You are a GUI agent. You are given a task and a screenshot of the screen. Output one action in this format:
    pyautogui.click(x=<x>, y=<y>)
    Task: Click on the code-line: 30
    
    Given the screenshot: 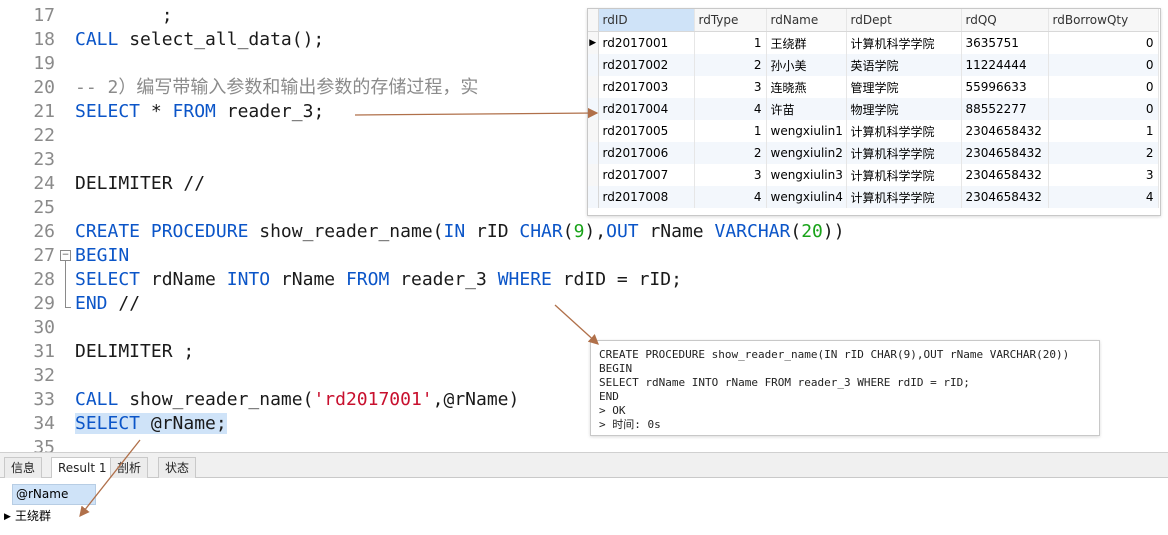 What is the action you would take?
    pyautogui.click(x=584, y=328)
    